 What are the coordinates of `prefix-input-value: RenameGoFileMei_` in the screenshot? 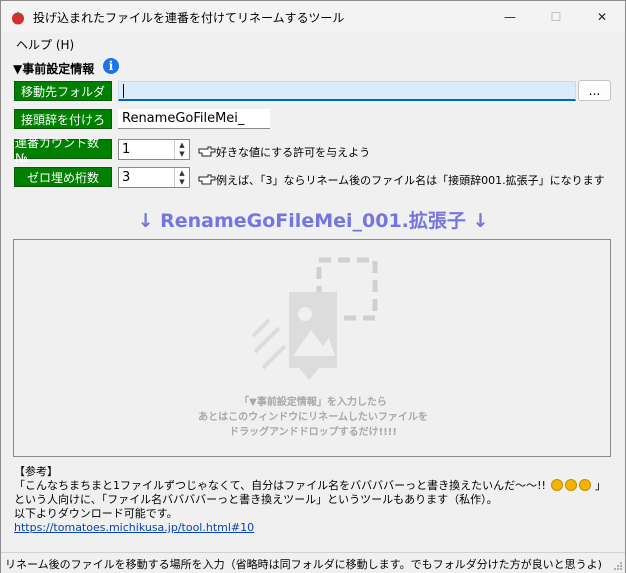 It's located at (183, 118).